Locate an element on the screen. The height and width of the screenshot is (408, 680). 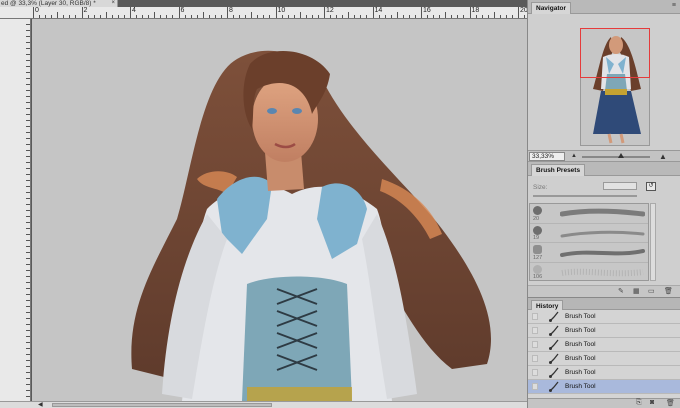
brush-reset-icon: ↺ is located at coordinates (651, 186).